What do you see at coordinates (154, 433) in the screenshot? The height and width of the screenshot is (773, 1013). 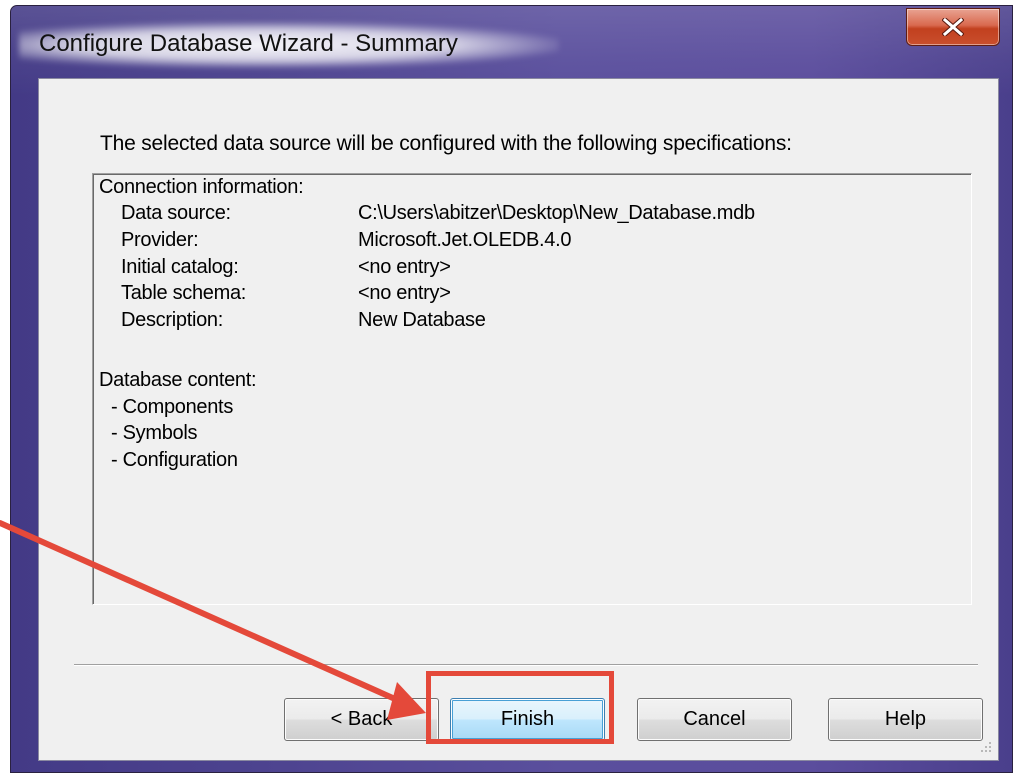 I see `list-item: - Symbols` at bounding box center [154, 433].